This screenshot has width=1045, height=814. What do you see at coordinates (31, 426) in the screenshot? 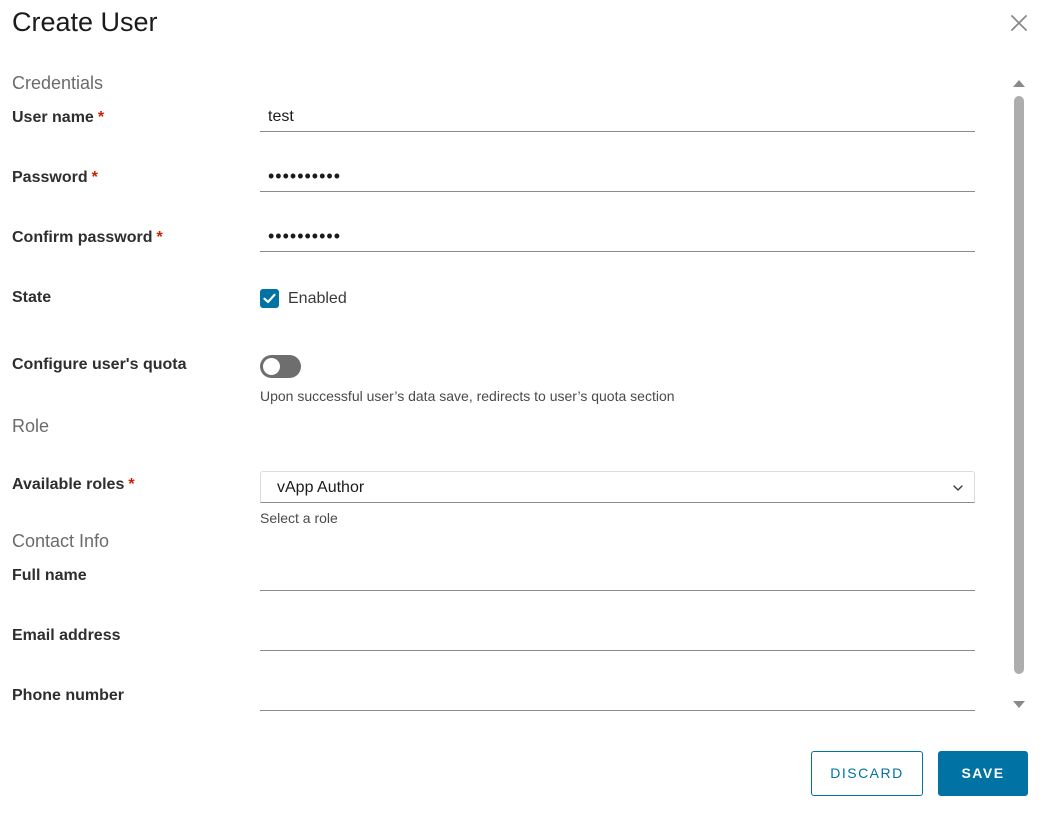
I see `section-title-role: Role` at bounding box center [31, 426].